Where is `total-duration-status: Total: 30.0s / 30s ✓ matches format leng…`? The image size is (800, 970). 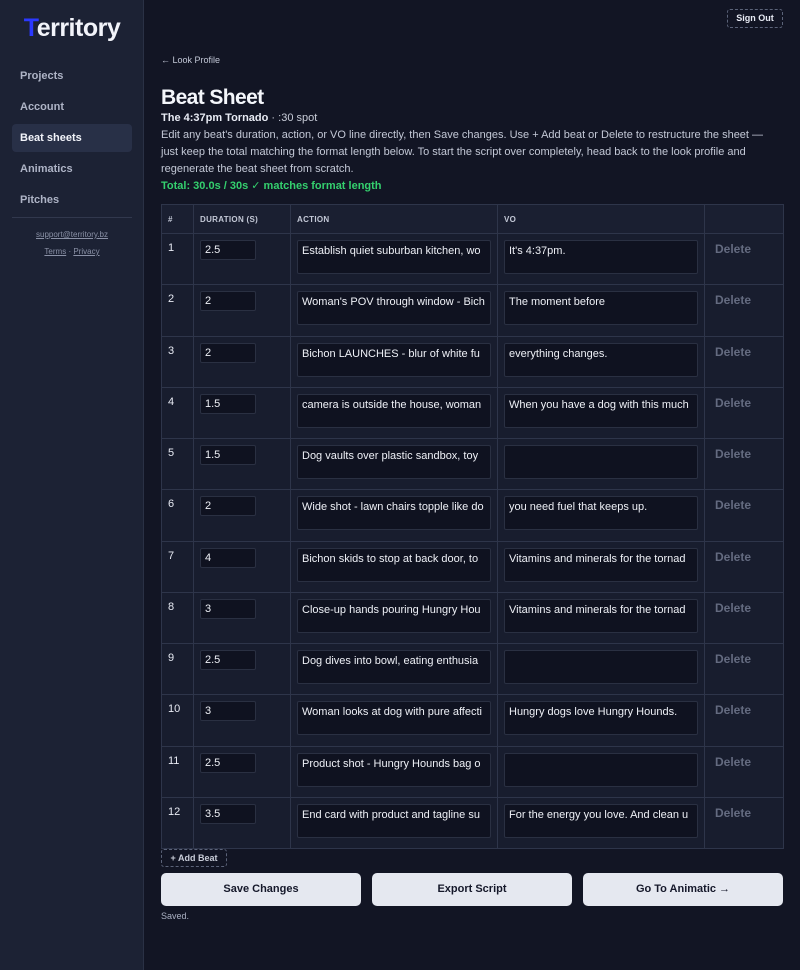 total-duration-status: Total: 30.0s / 30s ✓ matches format leng… is located at coordinates (271, 186).